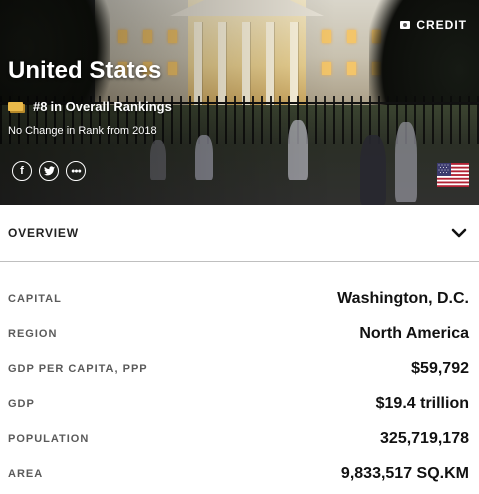  Describe the element at coordinates (15, 106) in the screenshot. I see `ranking-icon` at that location.